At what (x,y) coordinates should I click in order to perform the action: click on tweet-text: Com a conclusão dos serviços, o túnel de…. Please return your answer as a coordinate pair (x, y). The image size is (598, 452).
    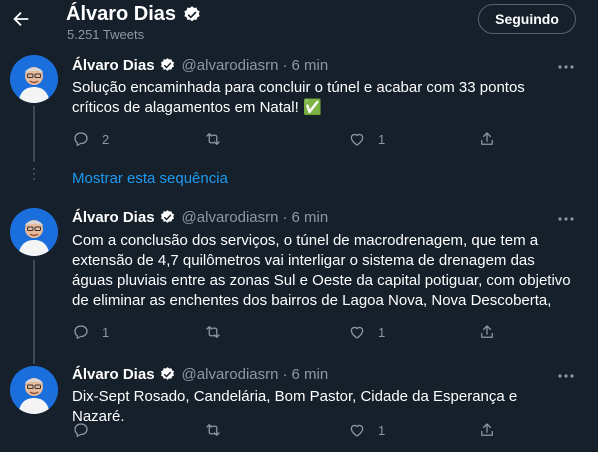
    Looking at the image, I should click on (321, 270).